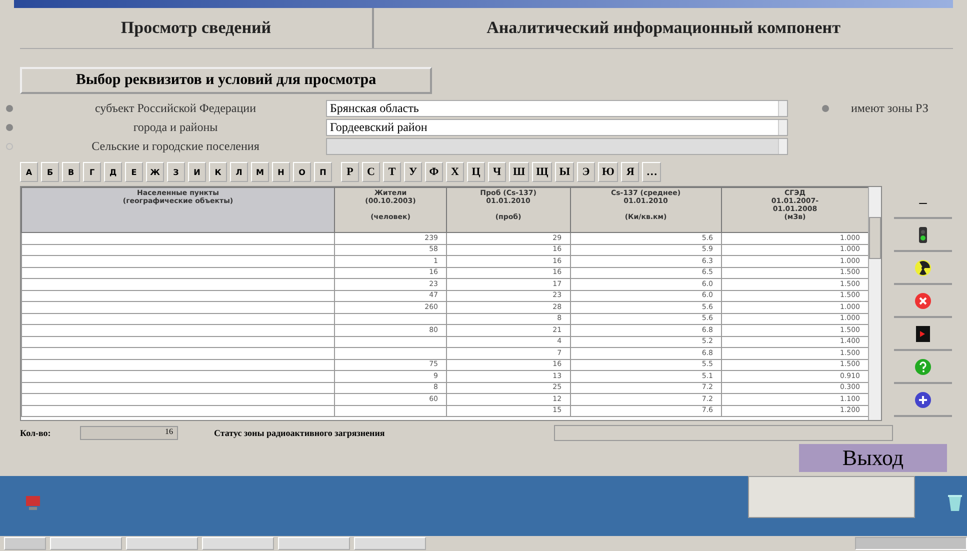 Image resolution: width=967 pixels, height=551 pixels. What do you see at coordinates (557, 146) in the screenshot?
I see `dropdown` at bounding box center [557, 146].